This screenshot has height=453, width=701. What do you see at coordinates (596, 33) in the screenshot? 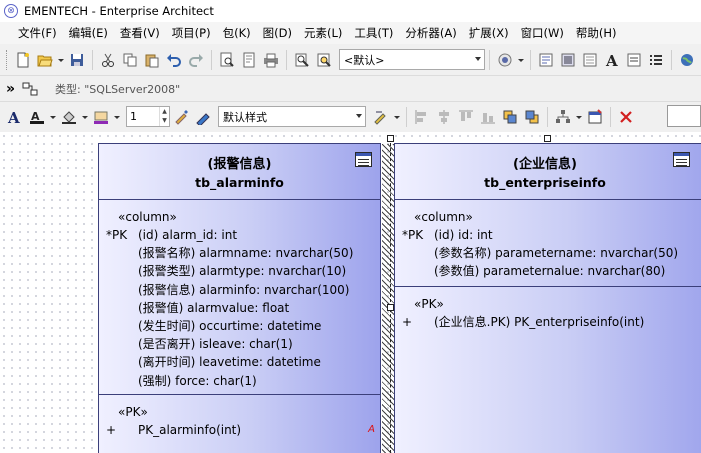
I see `menu-help: 帮助(H)` at bounding box center [596, 33].